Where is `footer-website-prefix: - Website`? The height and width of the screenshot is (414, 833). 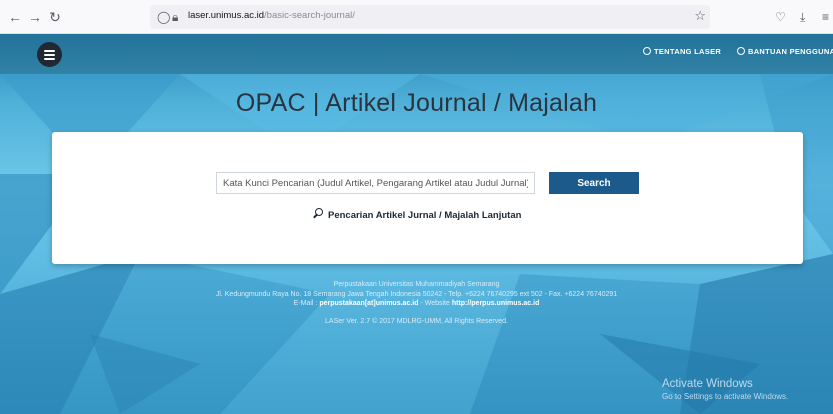
footer-website-prefix: - Website is located at coordinates (435, 303).